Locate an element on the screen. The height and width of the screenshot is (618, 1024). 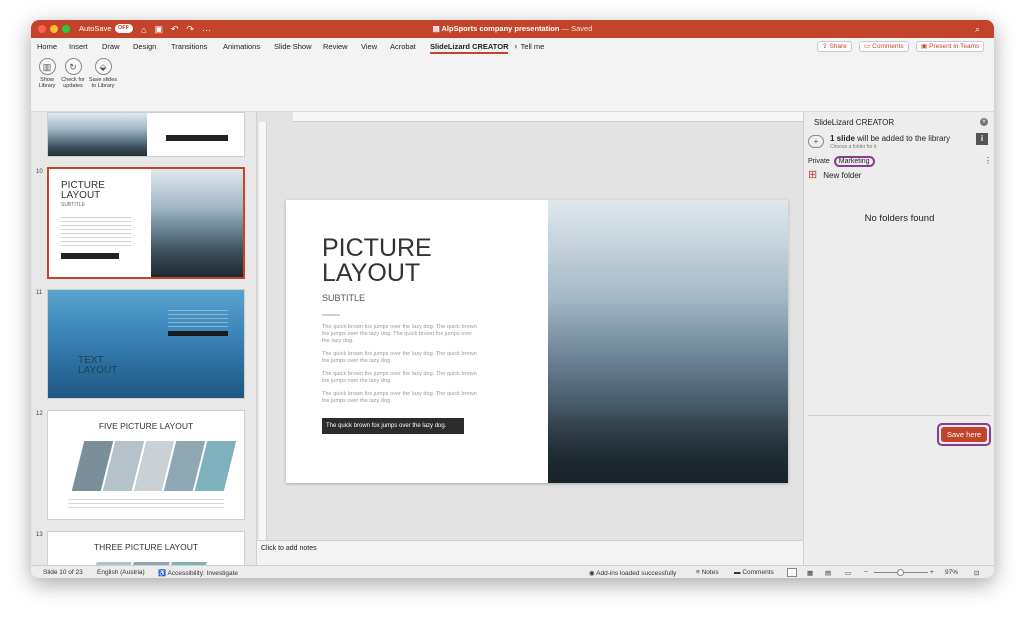
breadcrumb-private: Private is located at coordinates (819, 161).